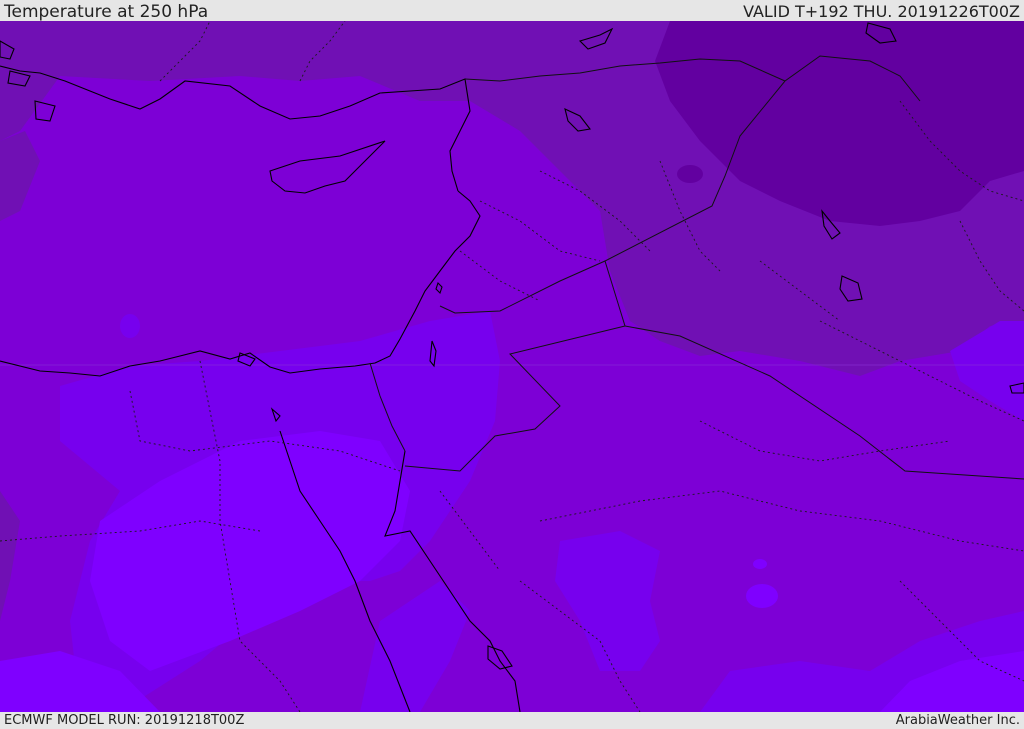  Describe the element at coordinates (106, 12) in the screenshot. I see `map-title: Temperature at 250 hPa` at that location.